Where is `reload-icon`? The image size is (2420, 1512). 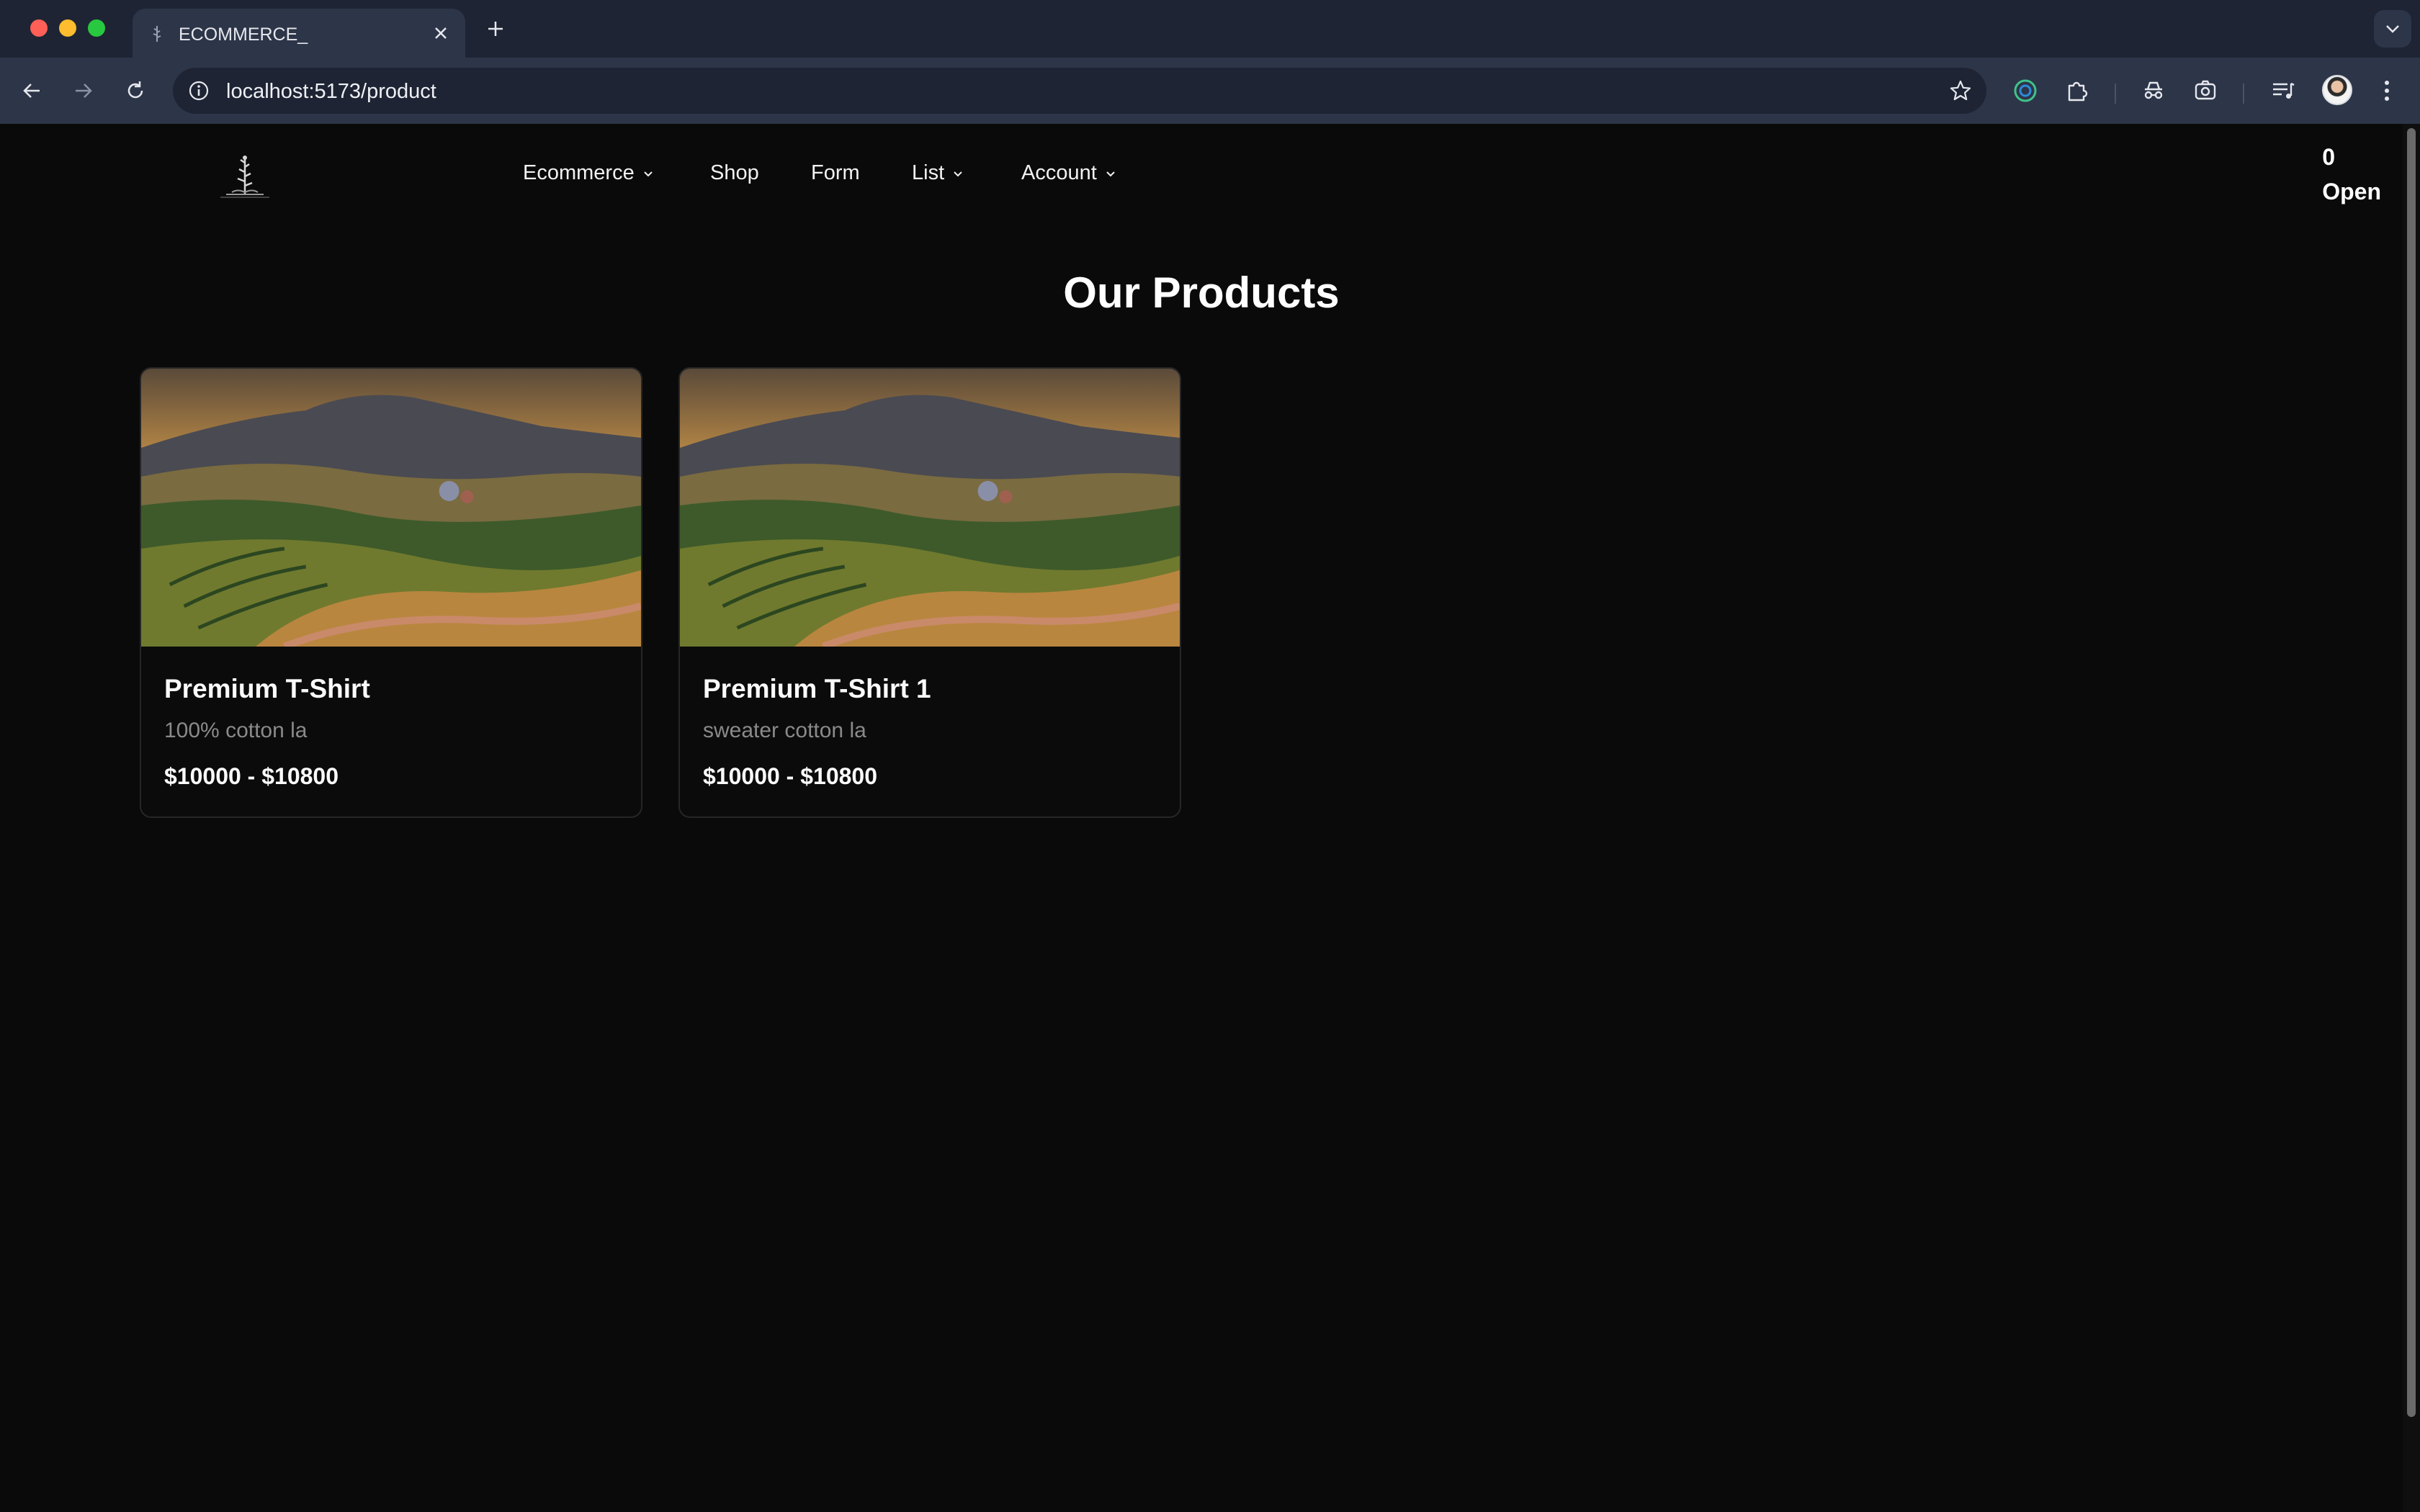 reload-icon is located at coordinates (135, 90).